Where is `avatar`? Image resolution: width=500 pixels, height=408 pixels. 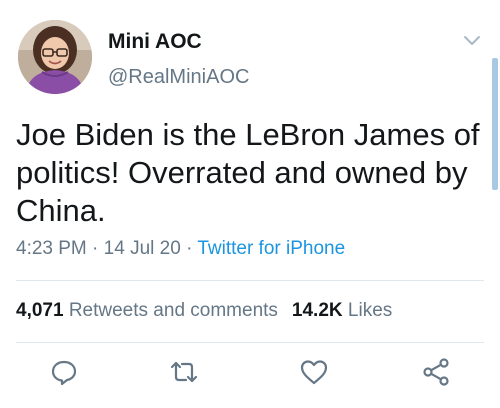 avatar is located at coordinates (55, 57).